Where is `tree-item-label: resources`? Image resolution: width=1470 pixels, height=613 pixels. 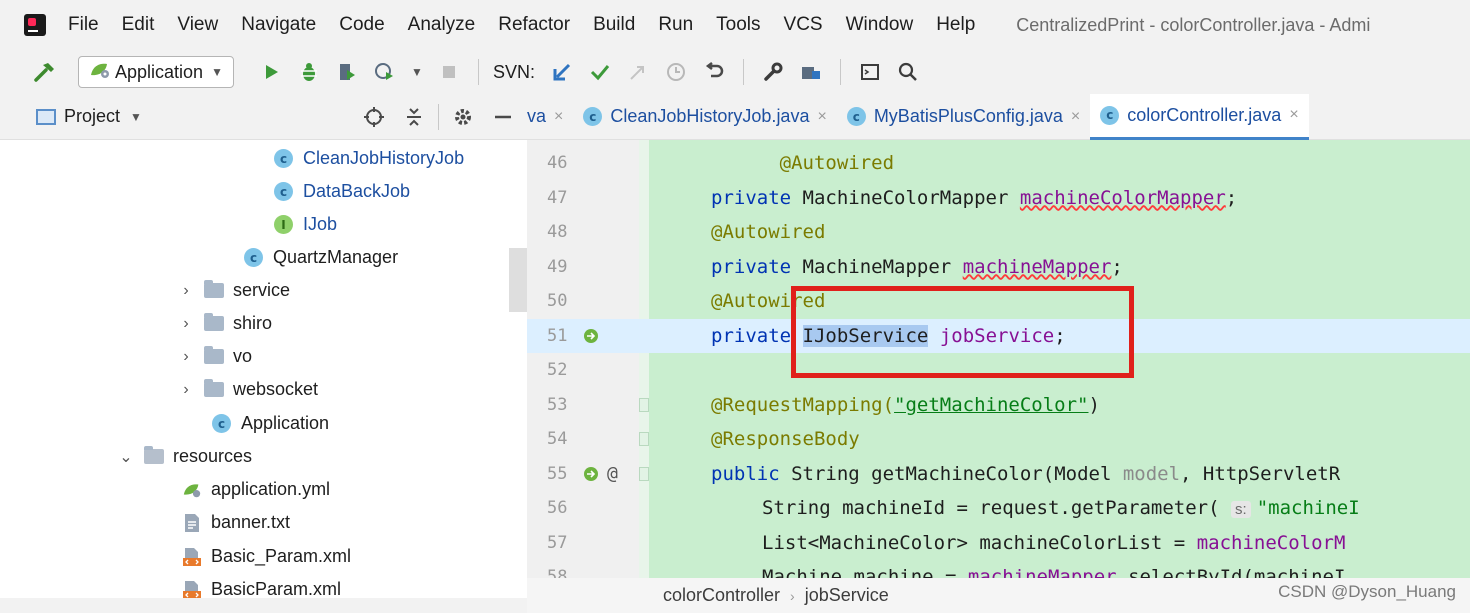
tree-item-label: resources is located at coordinates (213, 456).